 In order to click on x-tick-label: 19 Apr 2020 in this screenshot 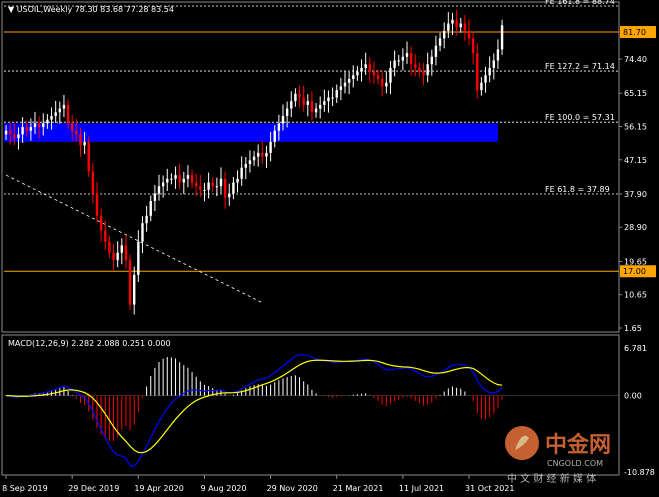, I will do `click(158, 488)`.